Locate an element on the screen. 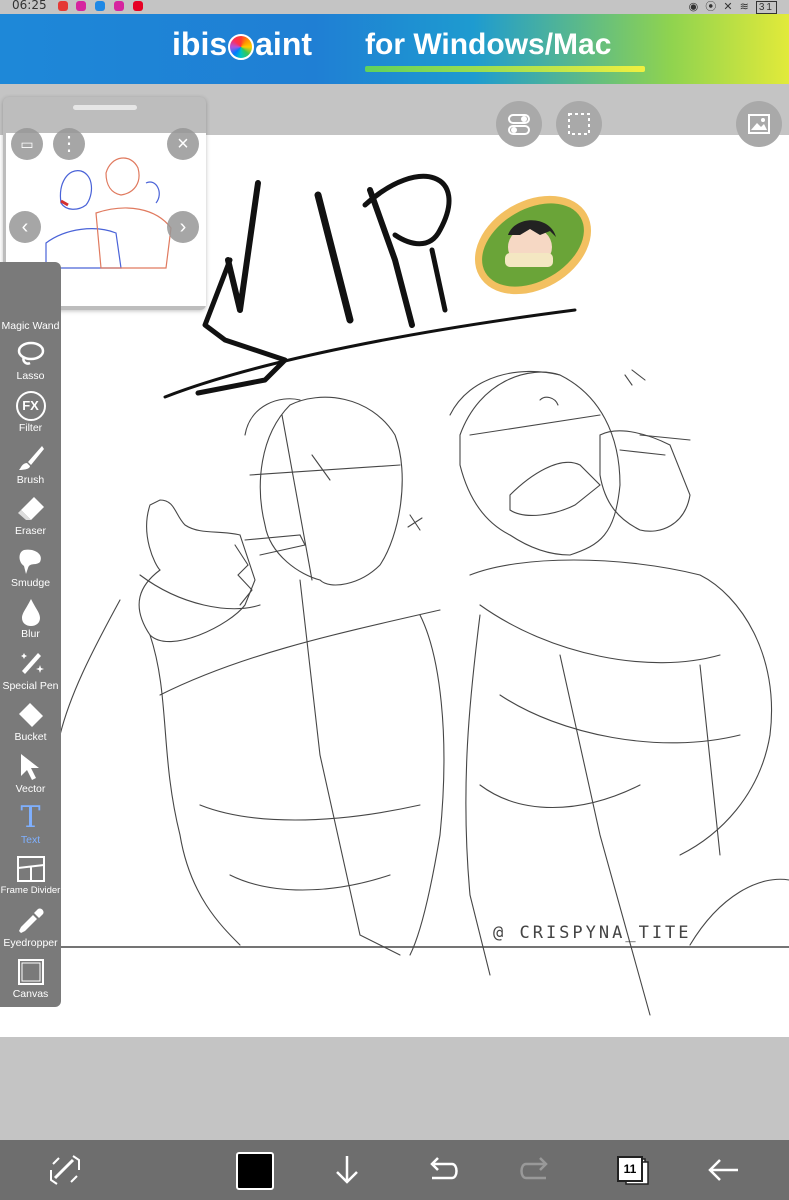  tool-label: Vector is located at coordinates (30, 789).